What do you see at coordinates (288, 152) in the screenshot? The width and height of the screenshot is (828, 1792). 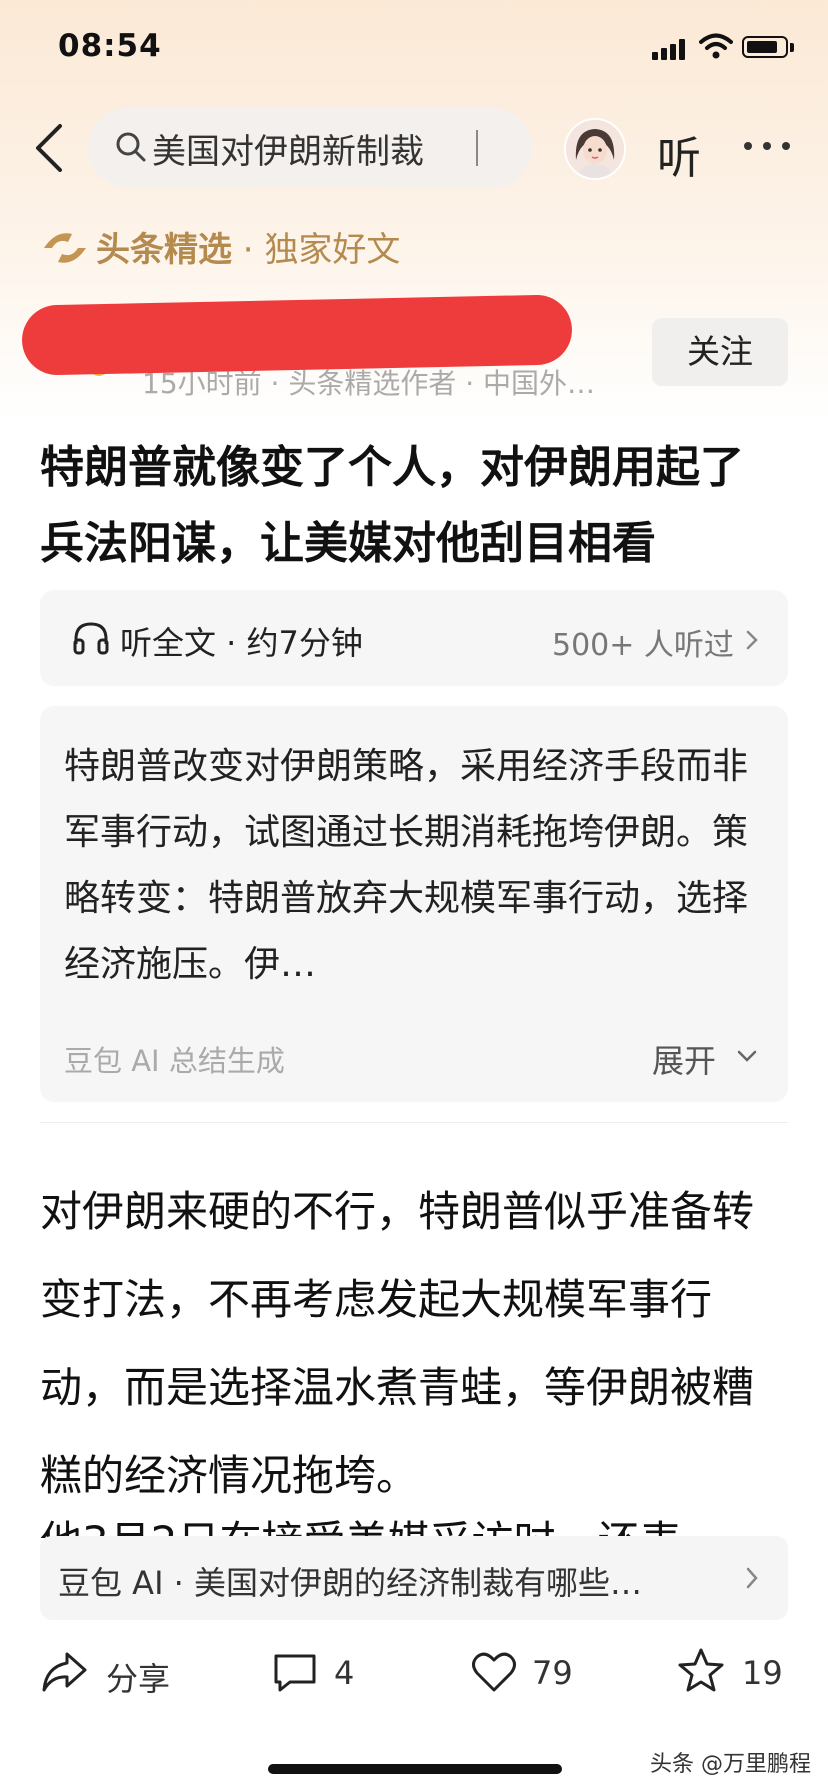 I see `search-query-text: 美国对伊朗新制裁` at bounding box center [288, 152].